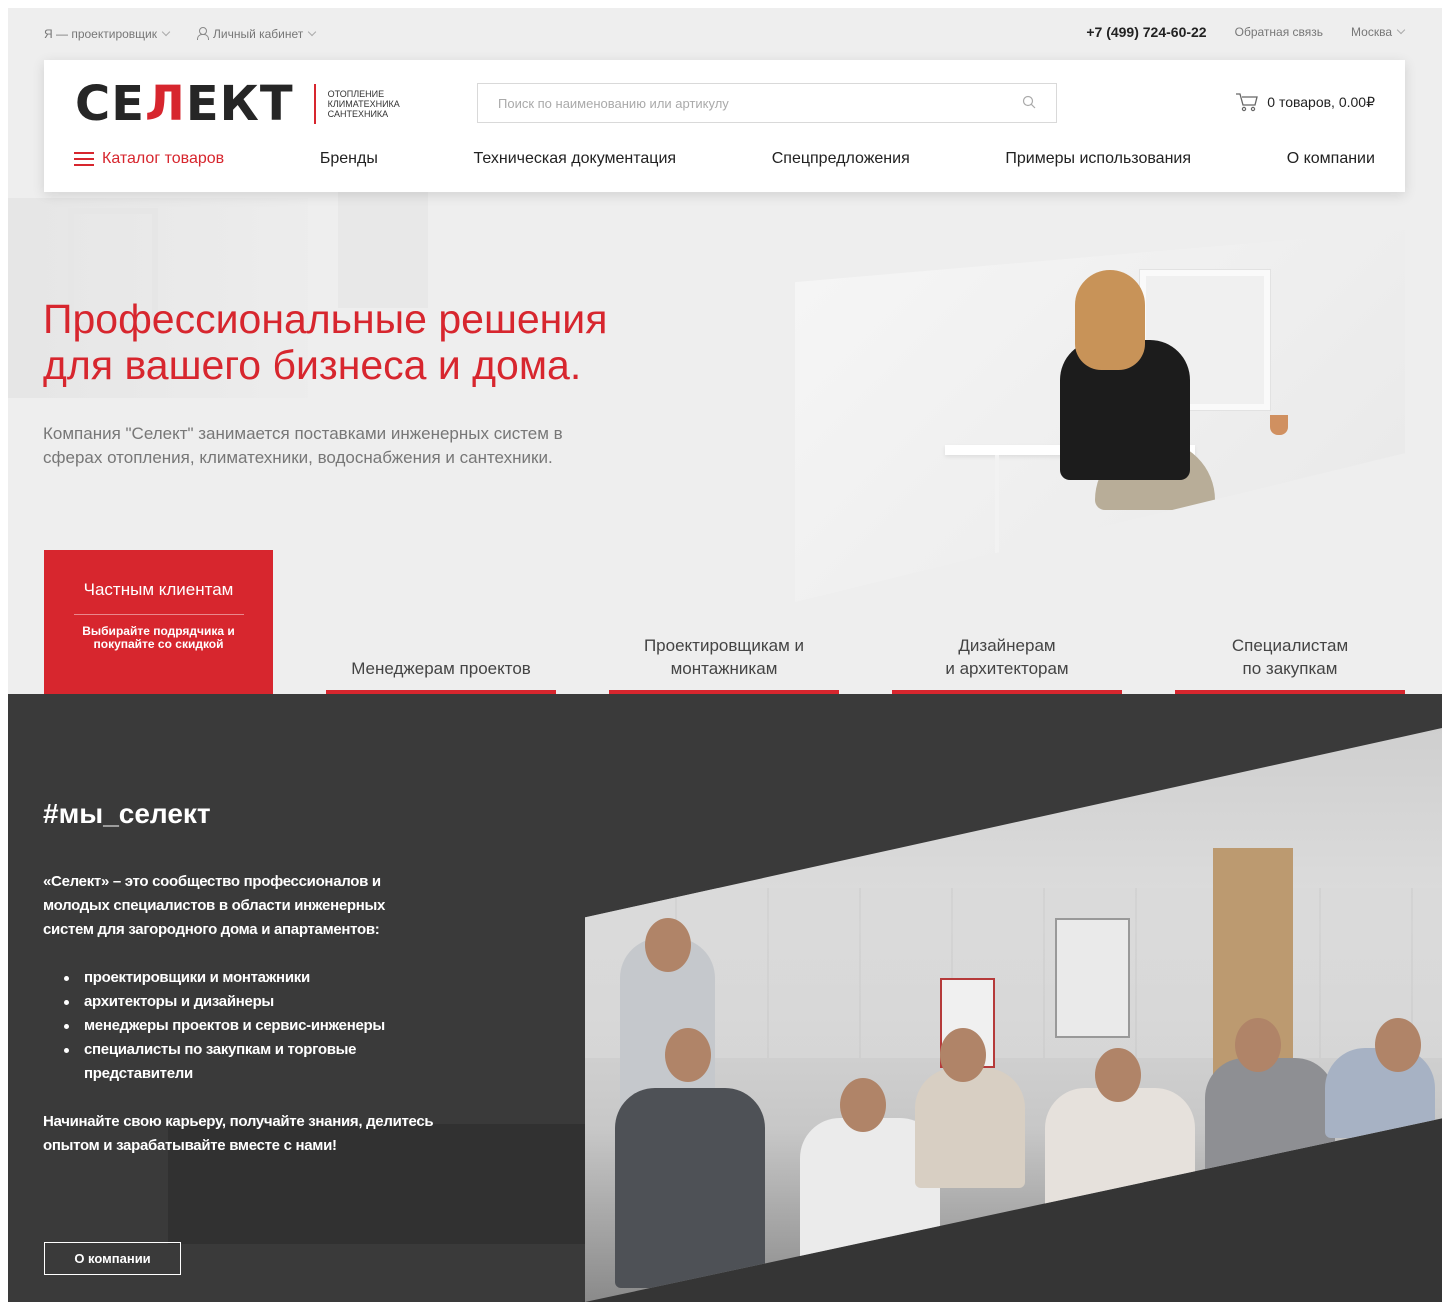  I want to click on burger-icon, so click(84, 159).